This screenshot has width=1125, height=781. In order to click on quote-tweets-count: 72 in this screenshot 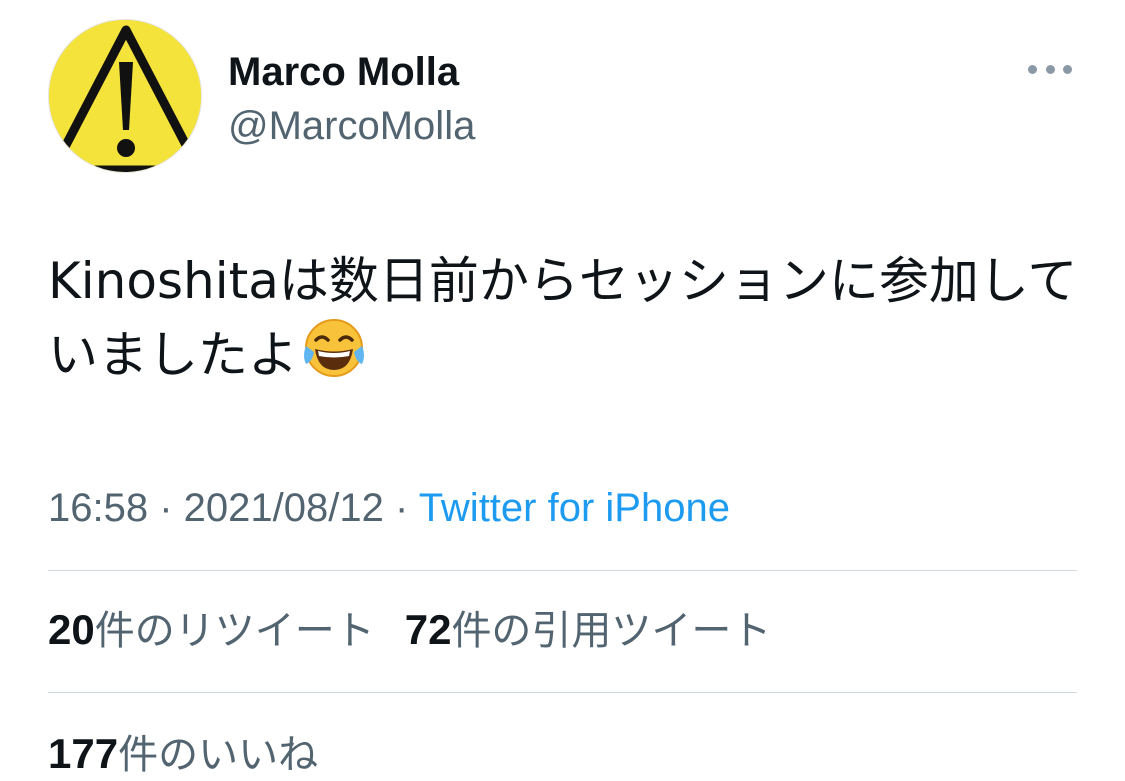, I will do `click(428, 629)`.